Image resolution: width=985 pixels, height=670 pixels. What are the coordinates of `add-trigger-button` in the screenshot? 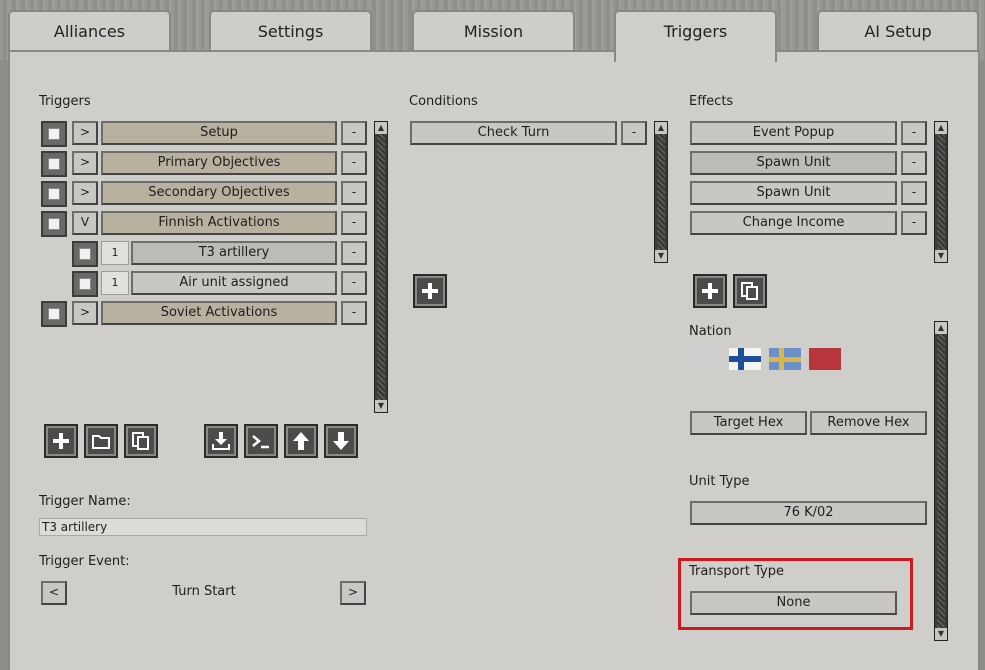 It's located at (61, 441).